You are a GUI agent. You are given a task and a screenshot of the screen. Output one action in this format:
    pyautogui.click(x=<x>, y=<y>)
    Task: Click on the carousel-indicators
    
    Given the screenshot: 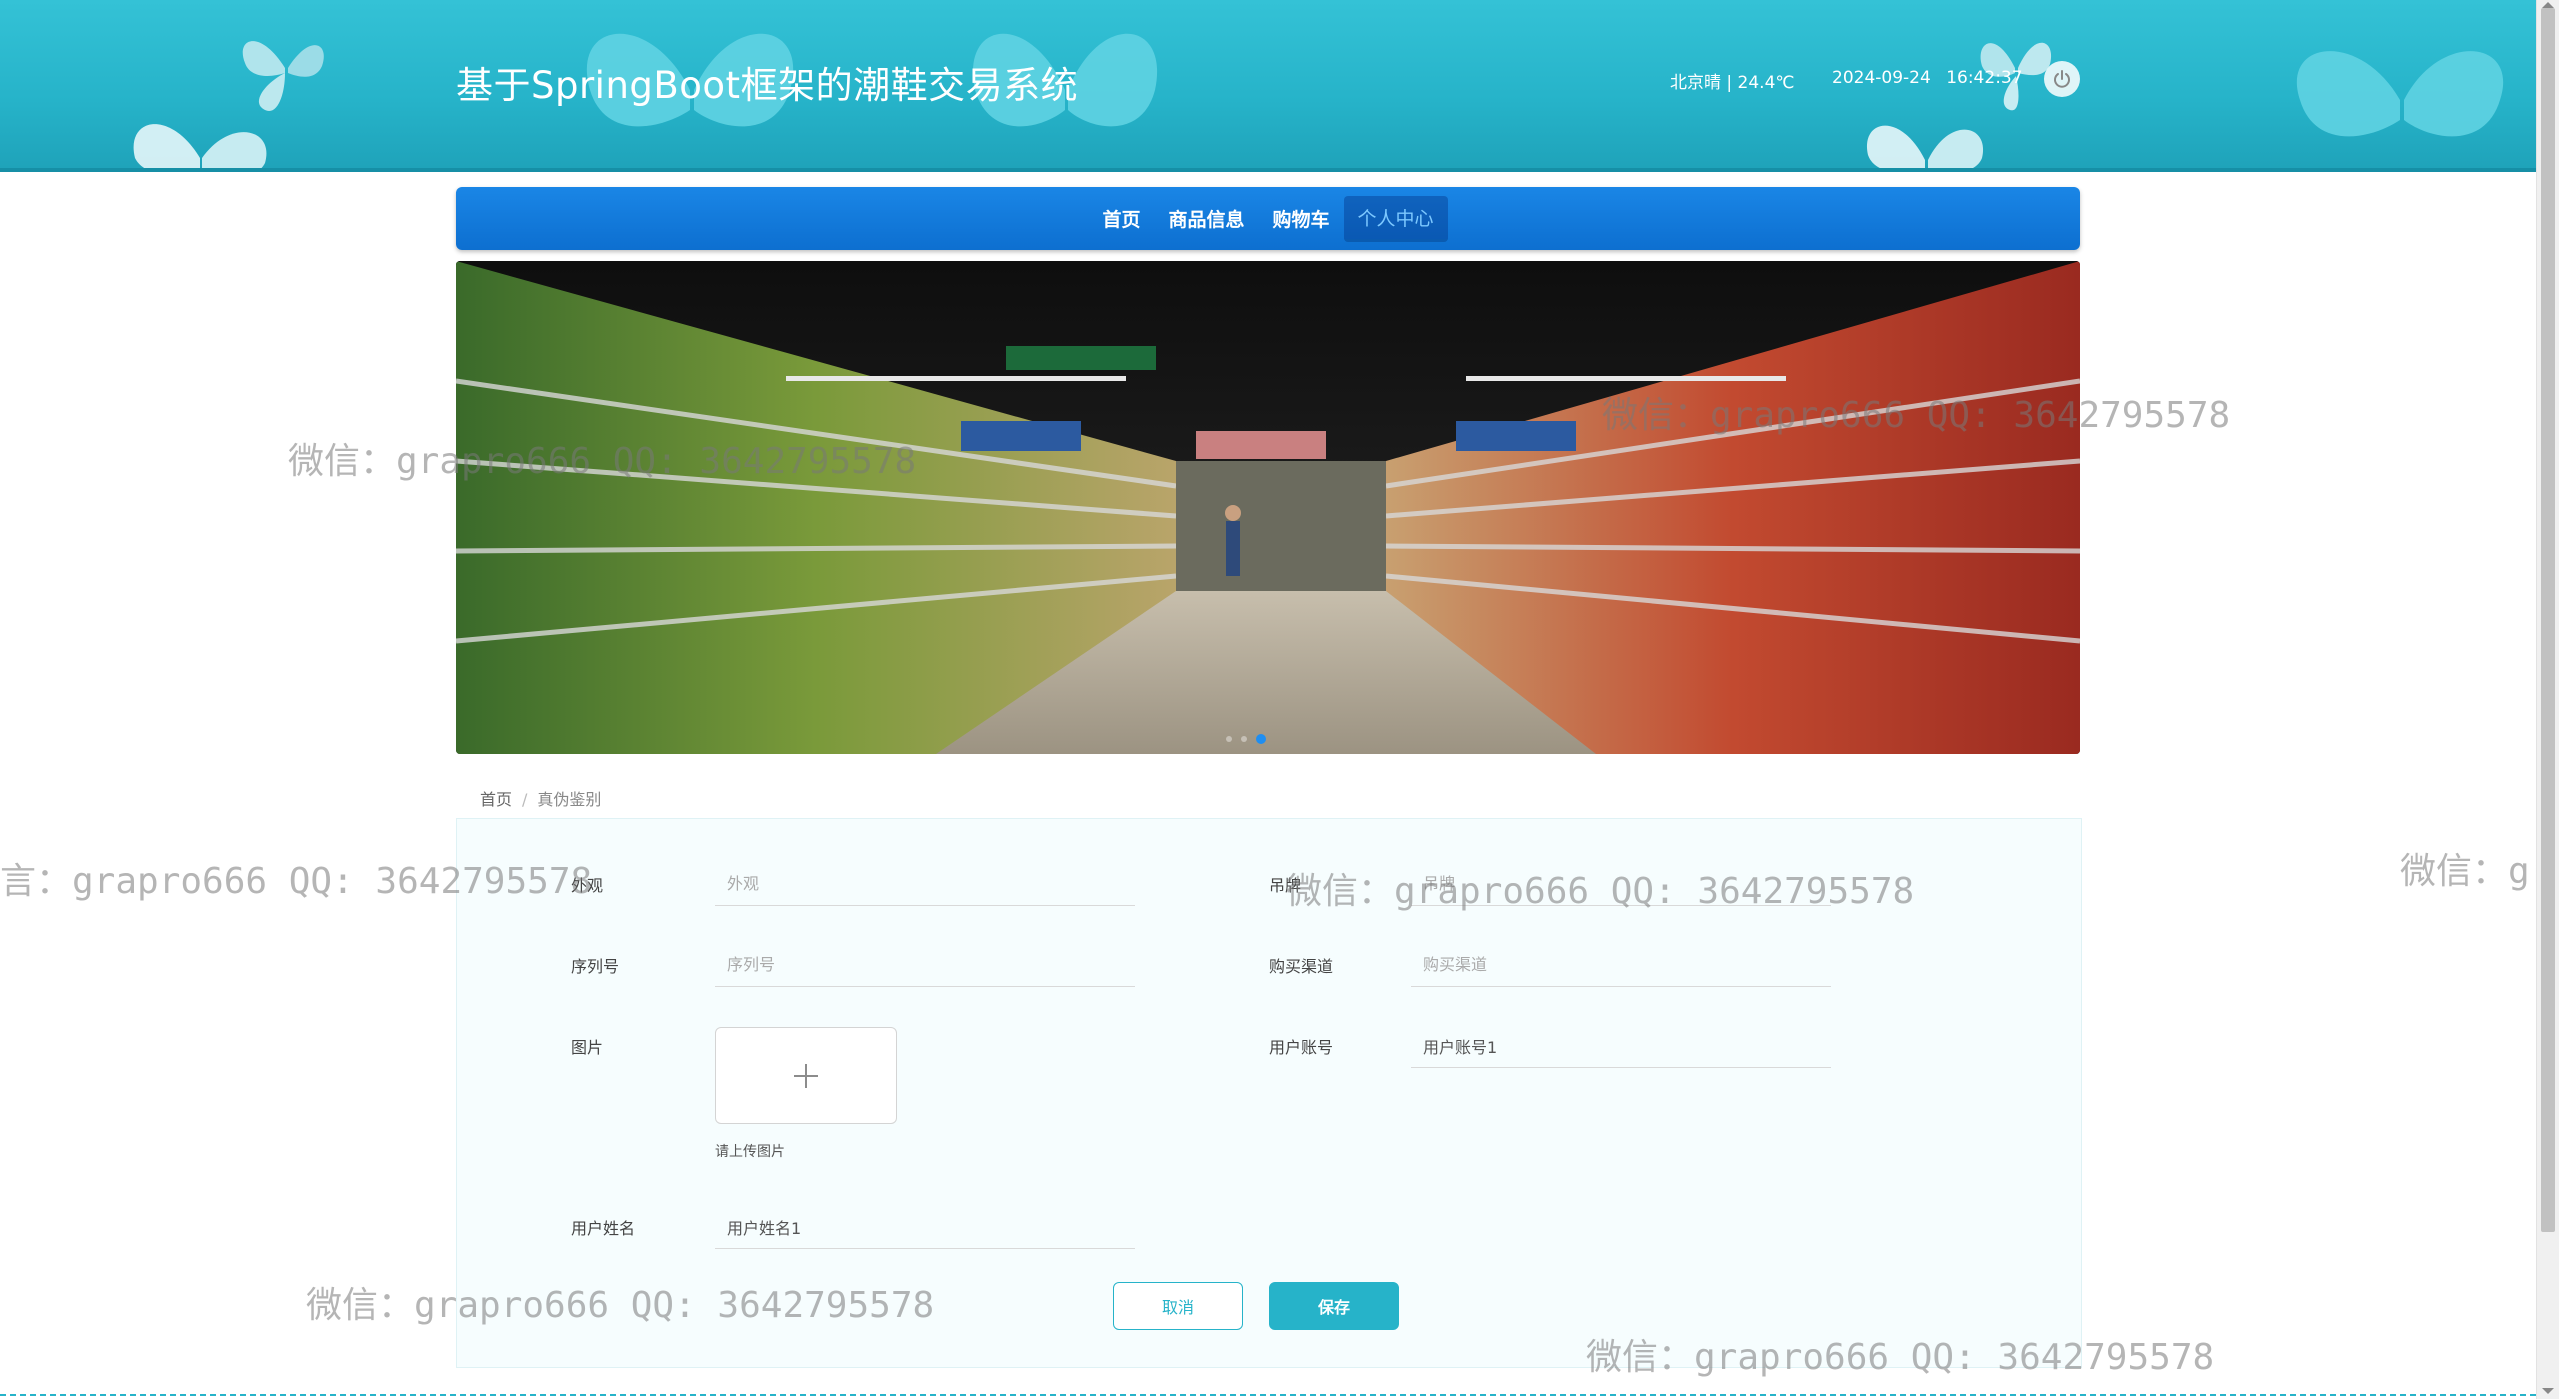 What is the action you would take?
    pyautogui.click(x=1246, y=739)
    